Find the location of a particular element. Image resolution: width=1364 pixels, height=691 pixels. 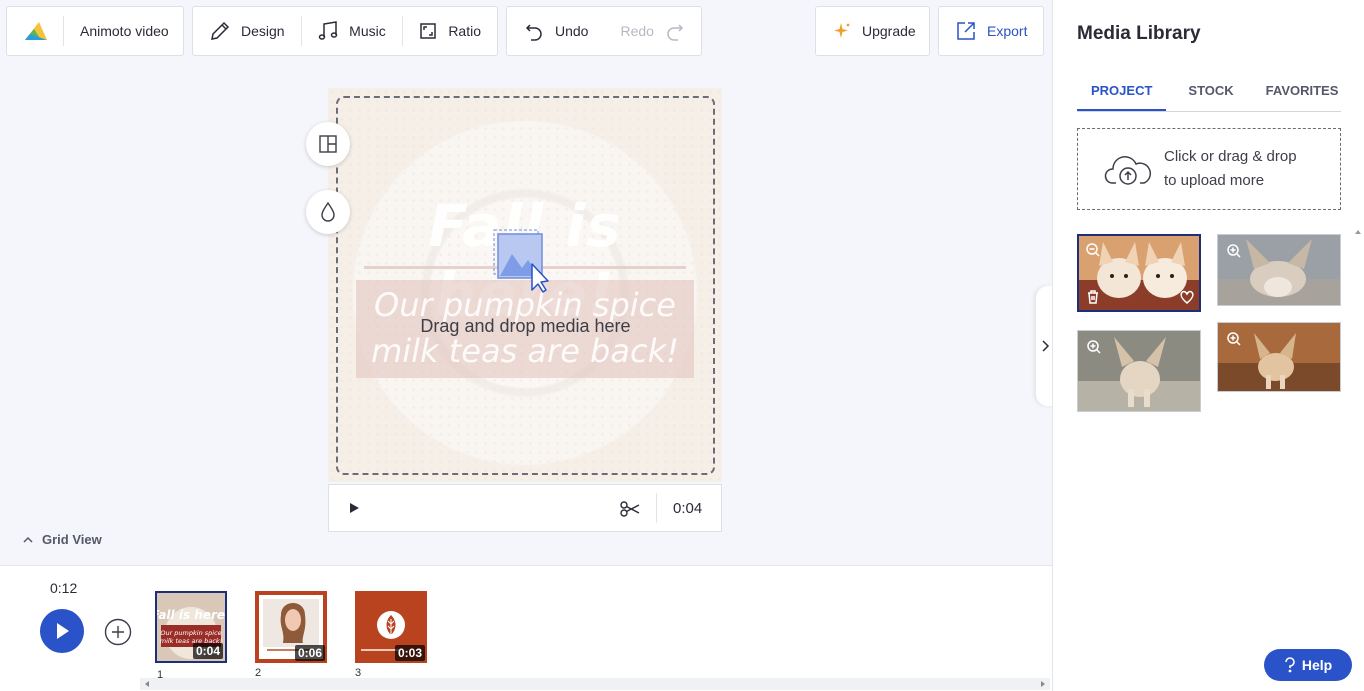

edit-tools-group: Design Music Ratio is located at coordinates (345, 31).